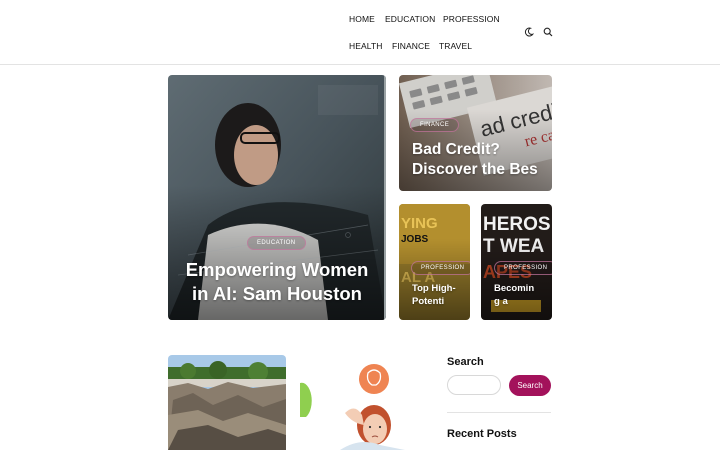  Describe the element at coordinates (362, 19) in the screenshot. I see `nav-home: HOME` at that location.